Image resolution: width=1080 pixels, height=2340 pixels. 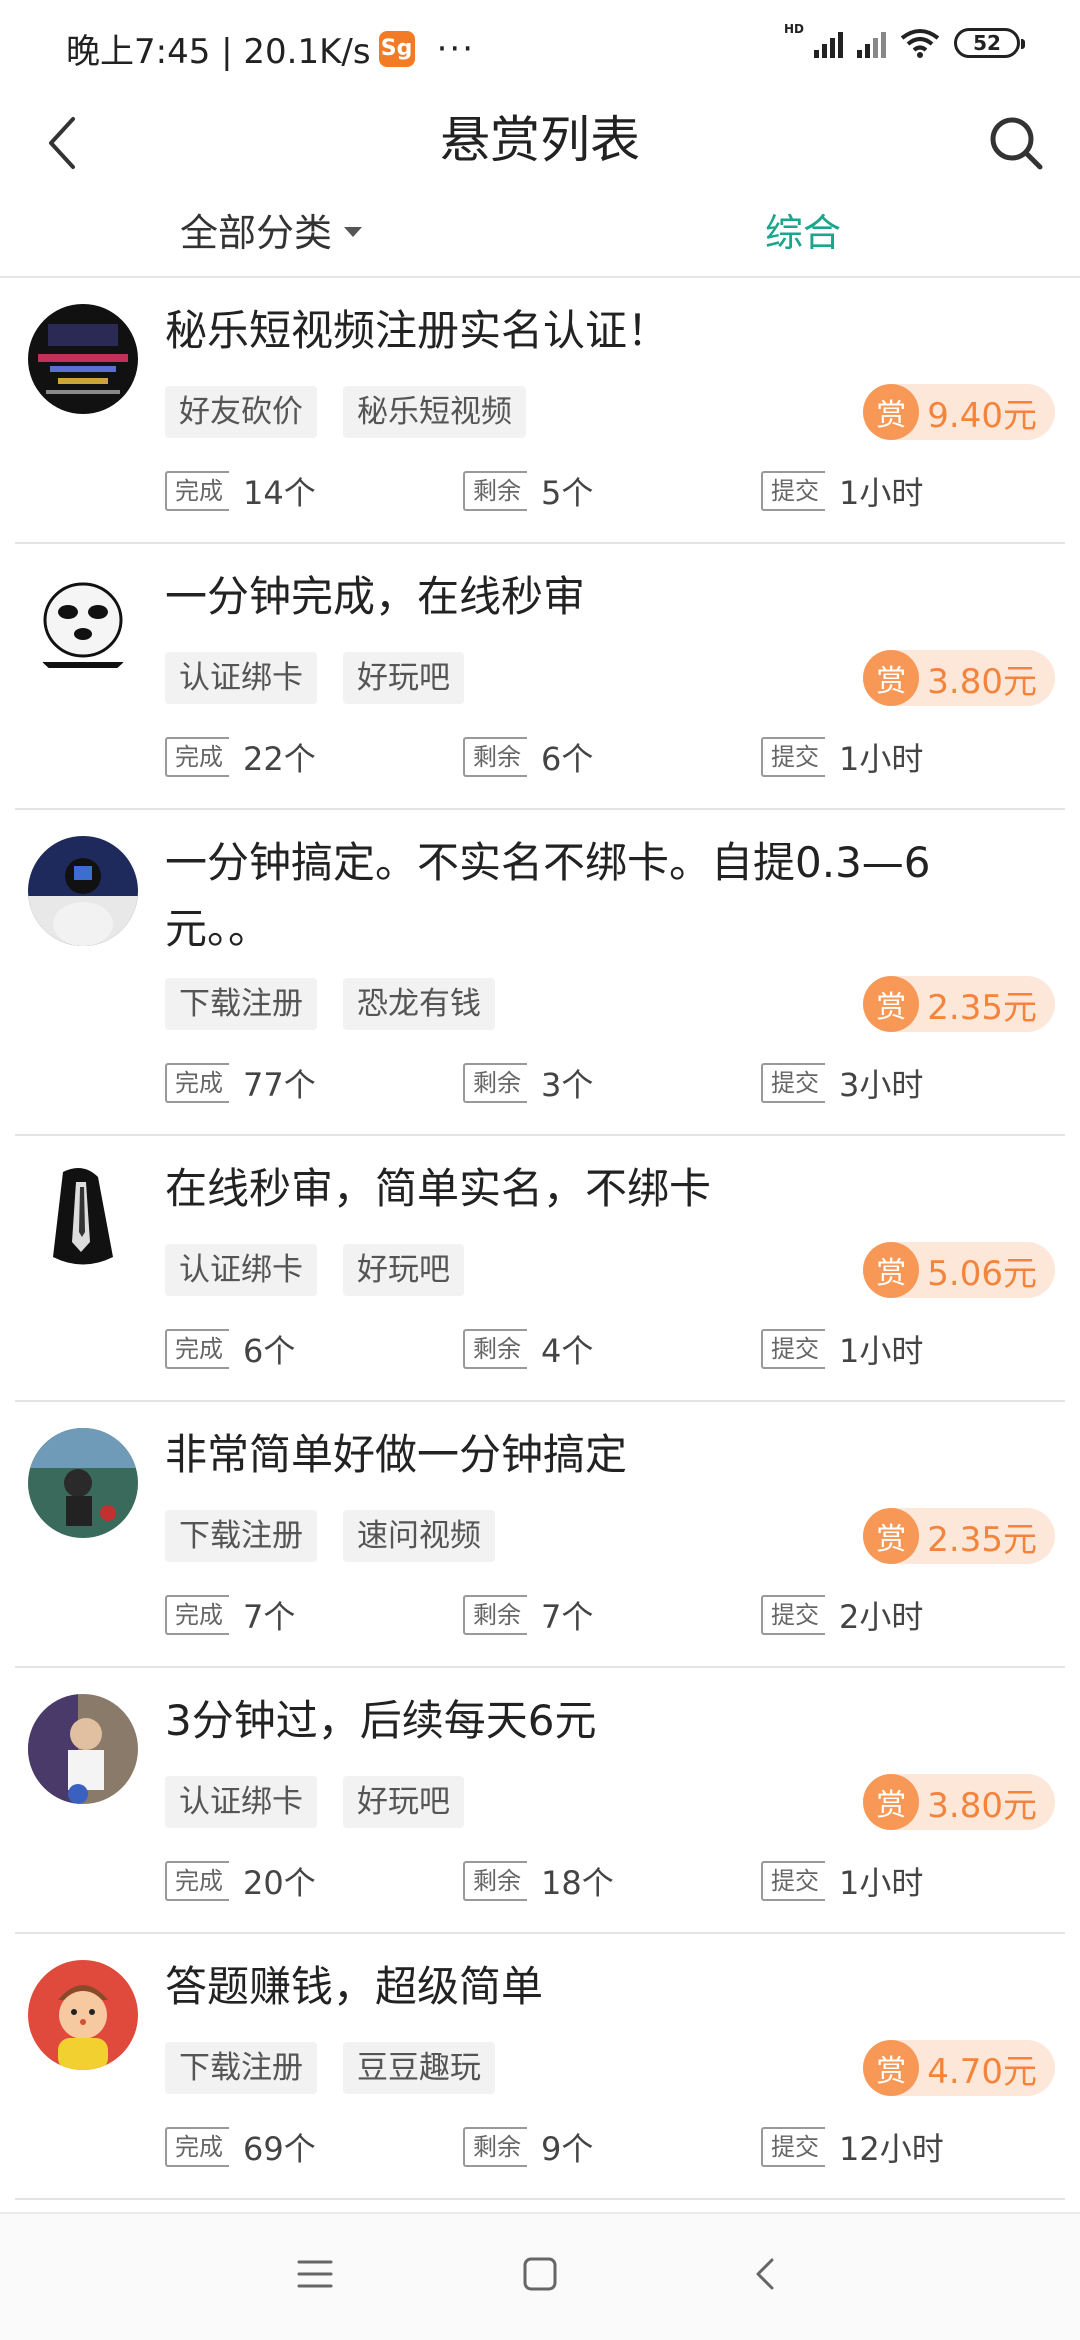 I want to click on task-app-tag: 速问视频, so click(x=419, y=1536).